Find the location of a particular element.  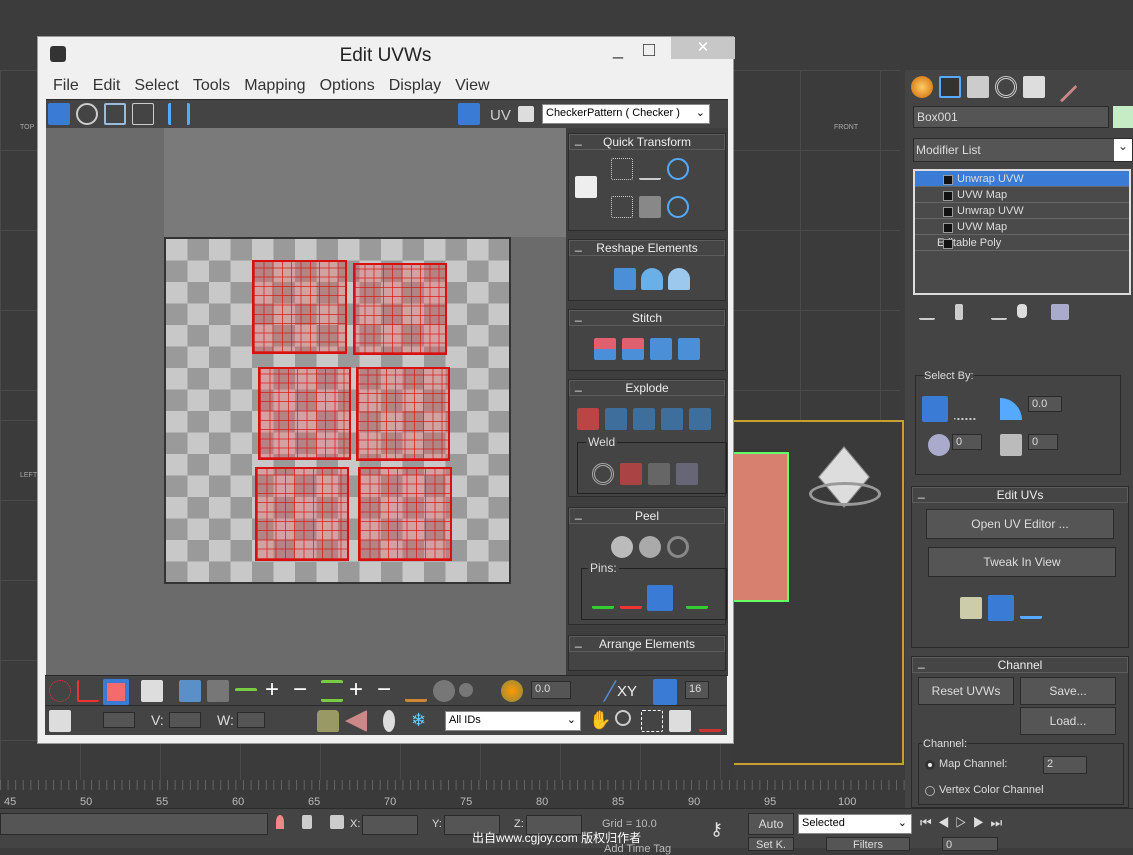

auto-pin-icon is located at coordinates (660, 598).